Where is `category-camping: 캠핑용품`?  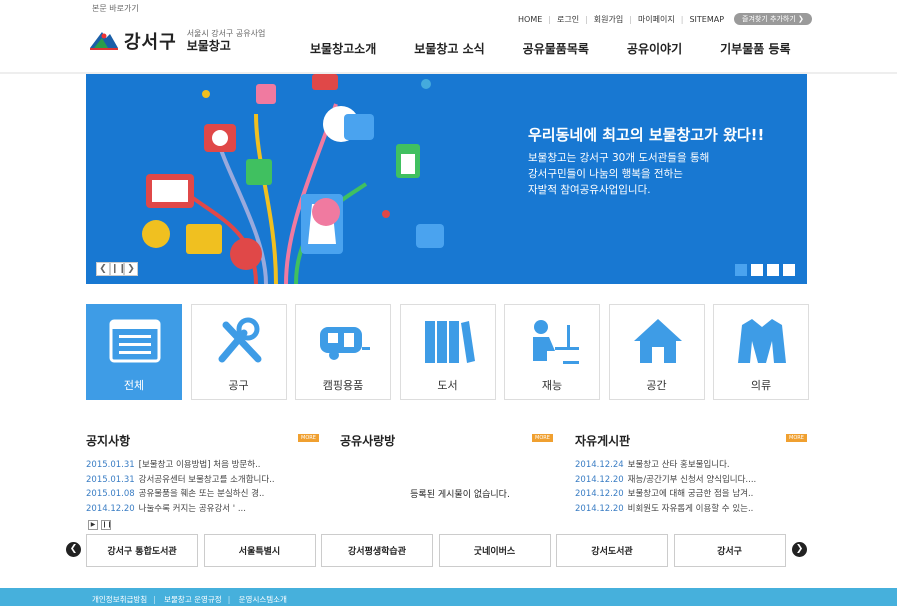 category-camping: 캠핑용품 is located at coordinates (343, 352).